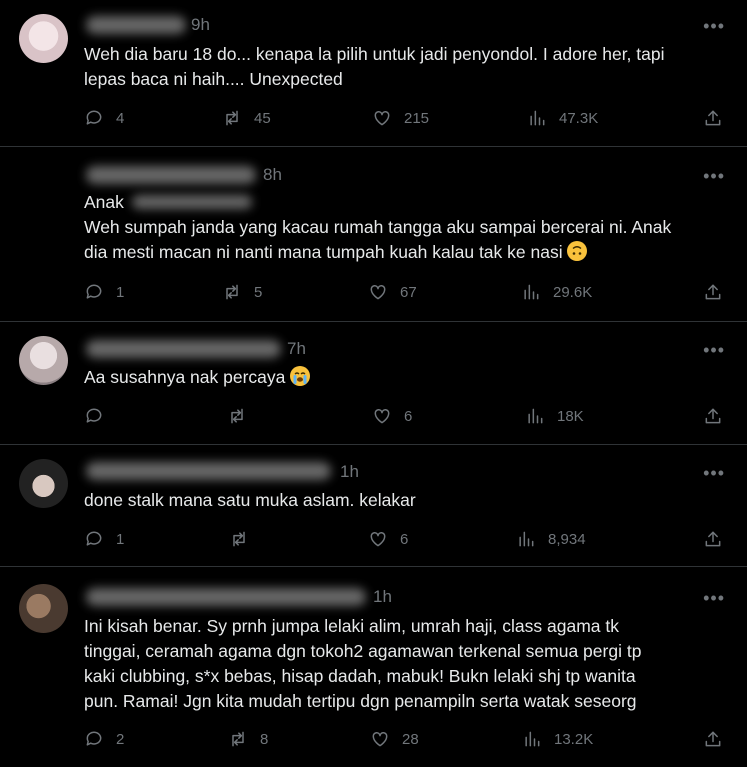 The image size is (747, 767). Describe the element at coordinates (394, 739) in the screenshot. I see `like-button: 28` at that location.